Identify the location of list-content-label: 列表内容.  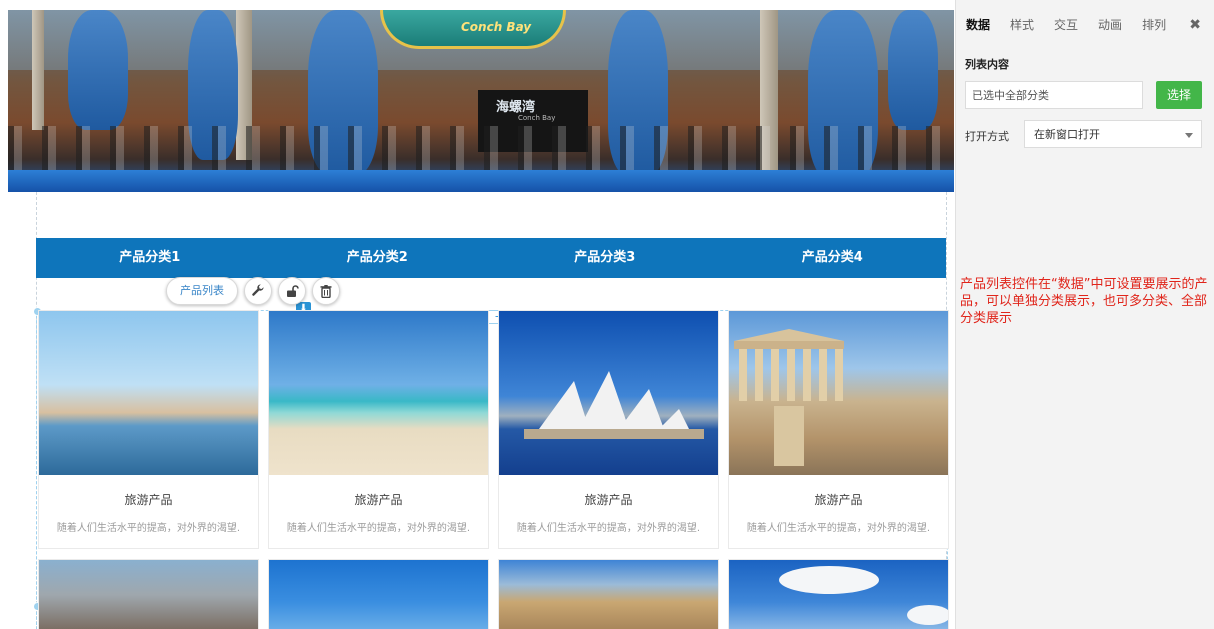
(987, 64).